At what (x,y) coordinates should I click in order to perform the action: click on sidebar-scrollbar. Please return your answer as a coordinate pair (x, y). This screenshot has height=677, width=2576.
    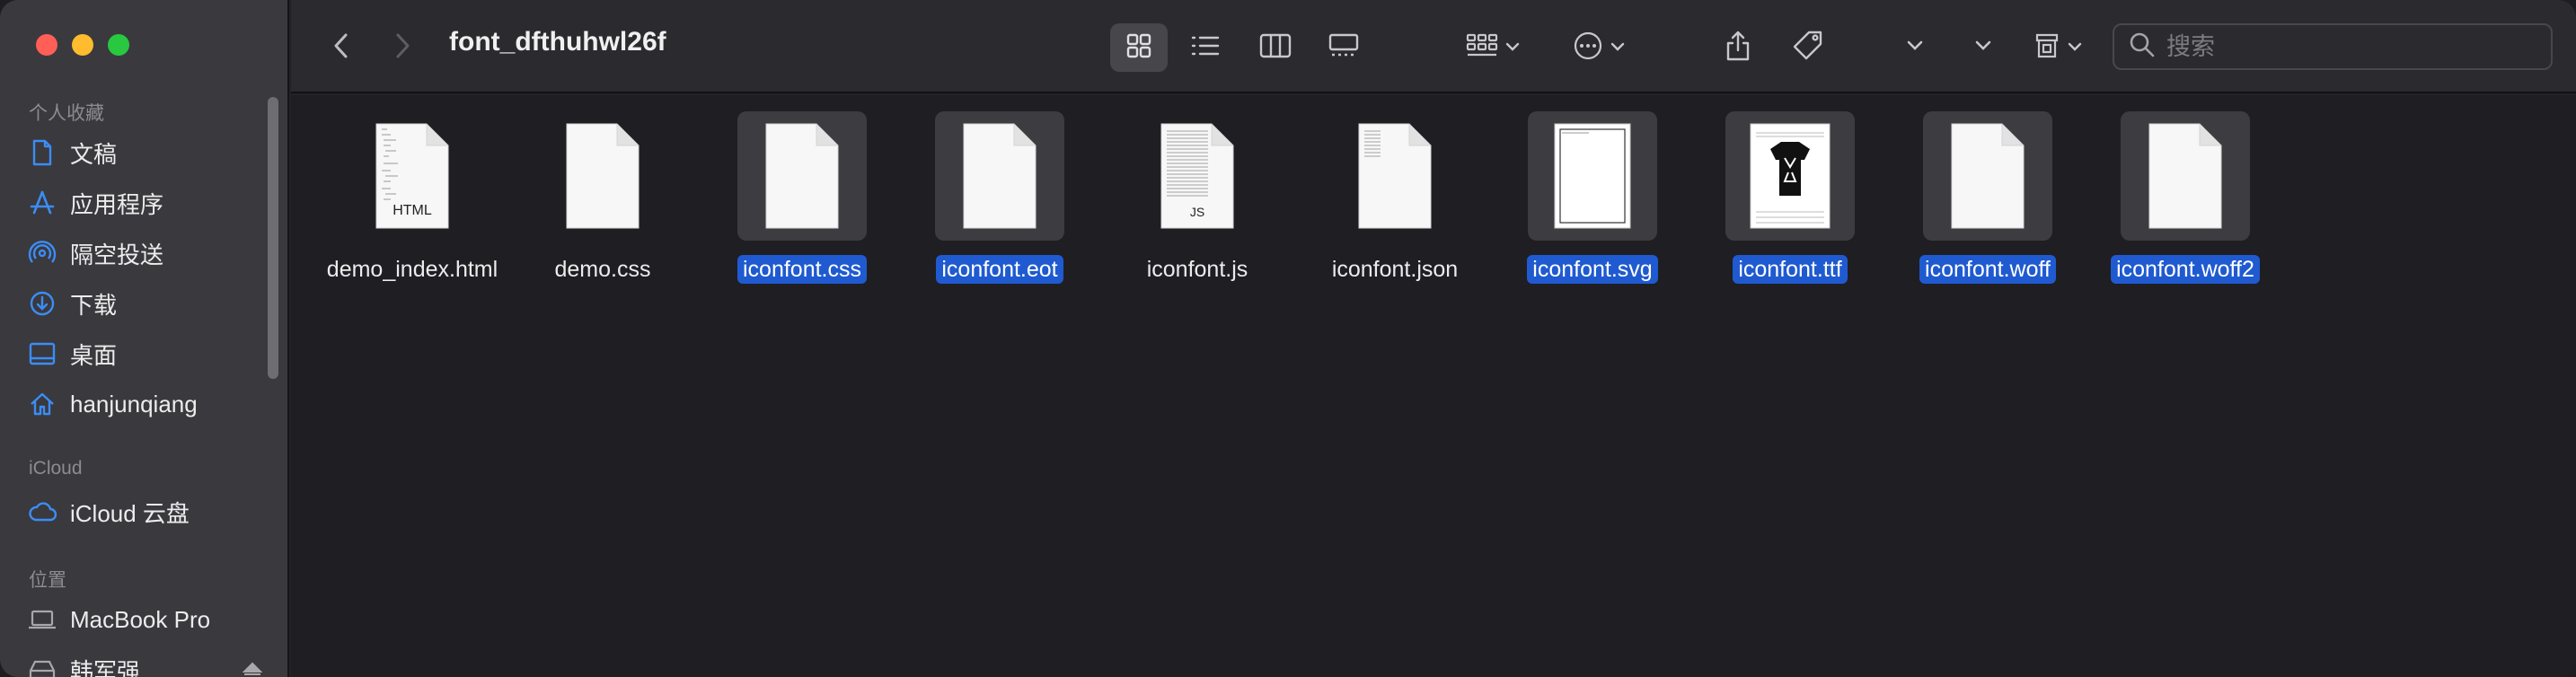
    Looking at the image, I should click on (273, 238).